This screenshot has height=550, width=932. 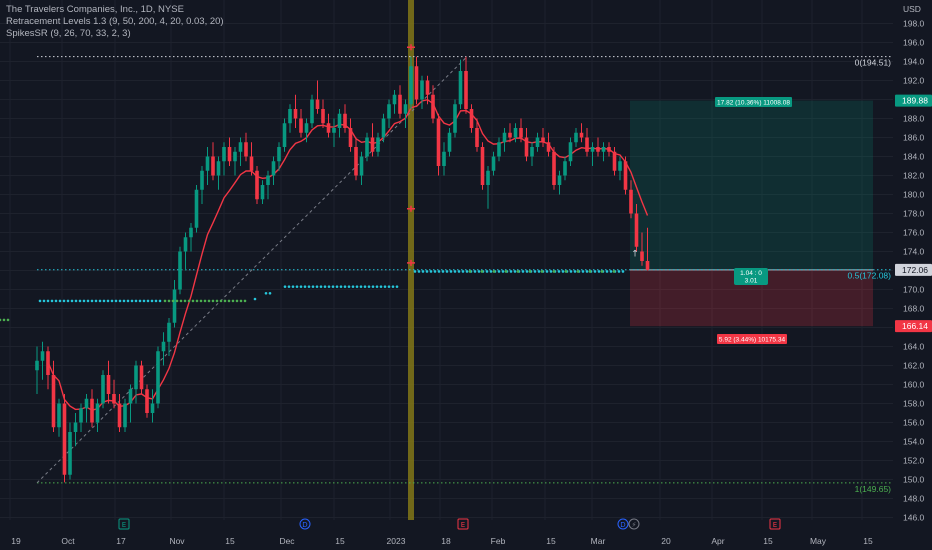 I want to click on price-tick-label: 160.0, so click(x=914, y=385).